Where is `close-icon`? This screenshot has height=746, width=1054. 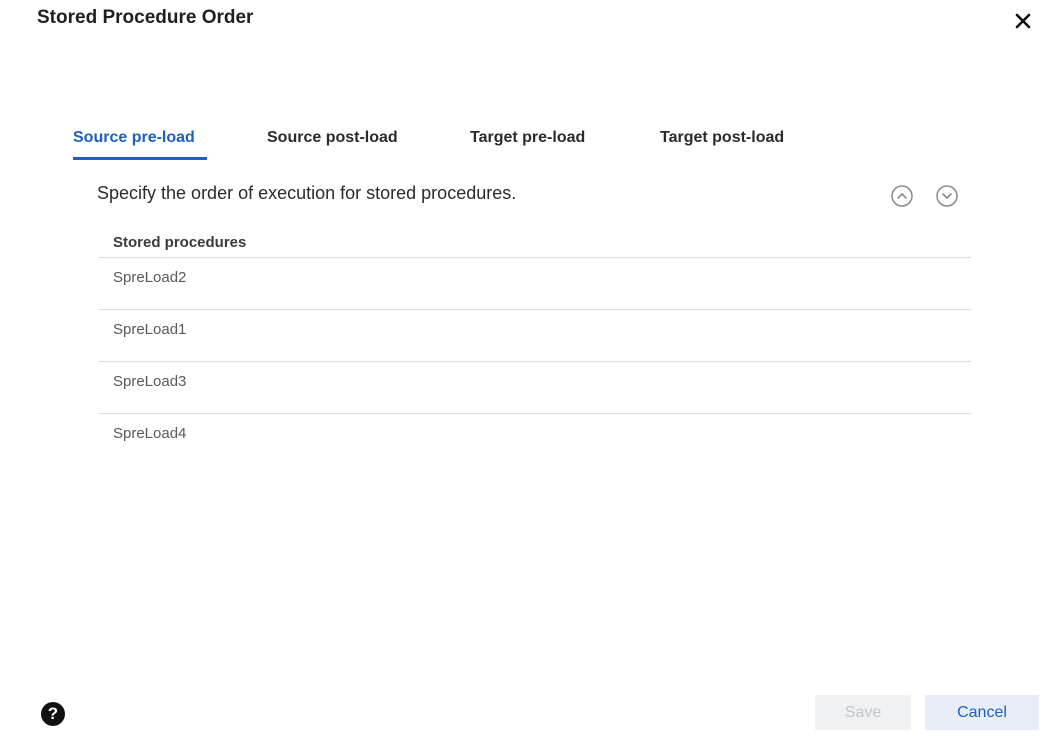 close-icon is located at coordinates (1023, 21).